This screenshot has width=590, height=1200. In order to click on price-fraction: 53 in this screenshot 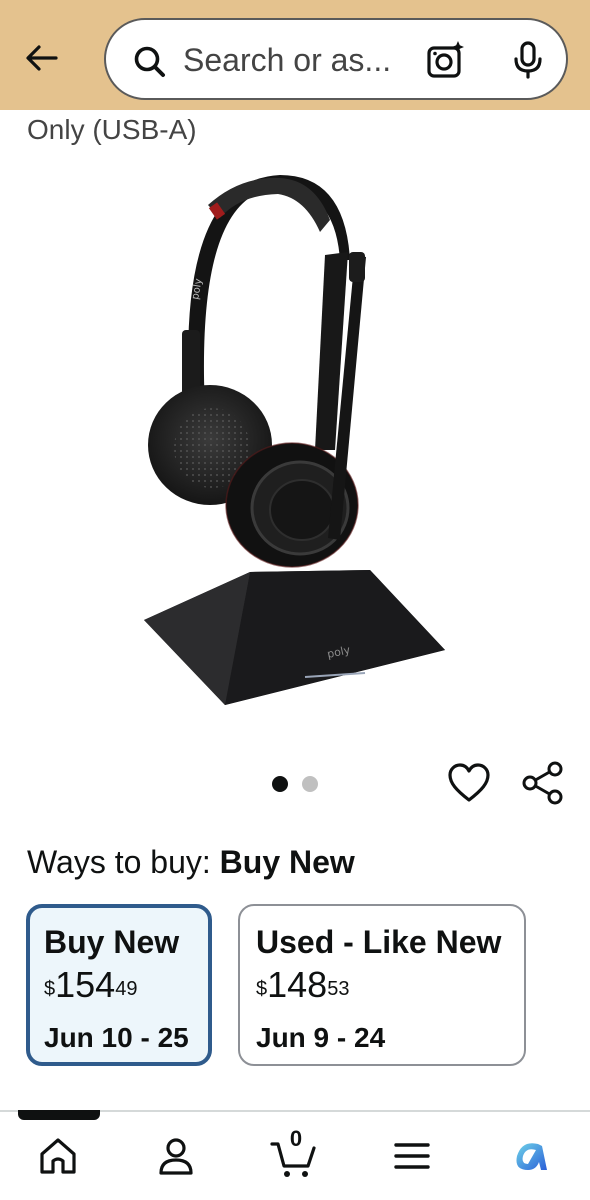, I will do `click(338, 989)`.